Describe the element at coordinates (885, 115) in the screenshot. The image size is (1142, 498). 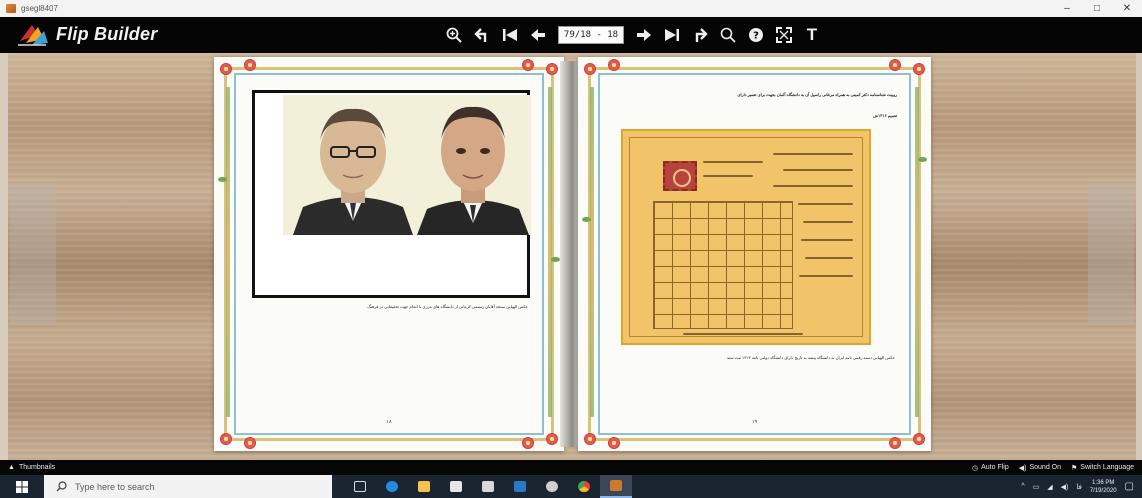
I see `right-page-subheading: تعمیم ۱۳۱۶ش` at that location.